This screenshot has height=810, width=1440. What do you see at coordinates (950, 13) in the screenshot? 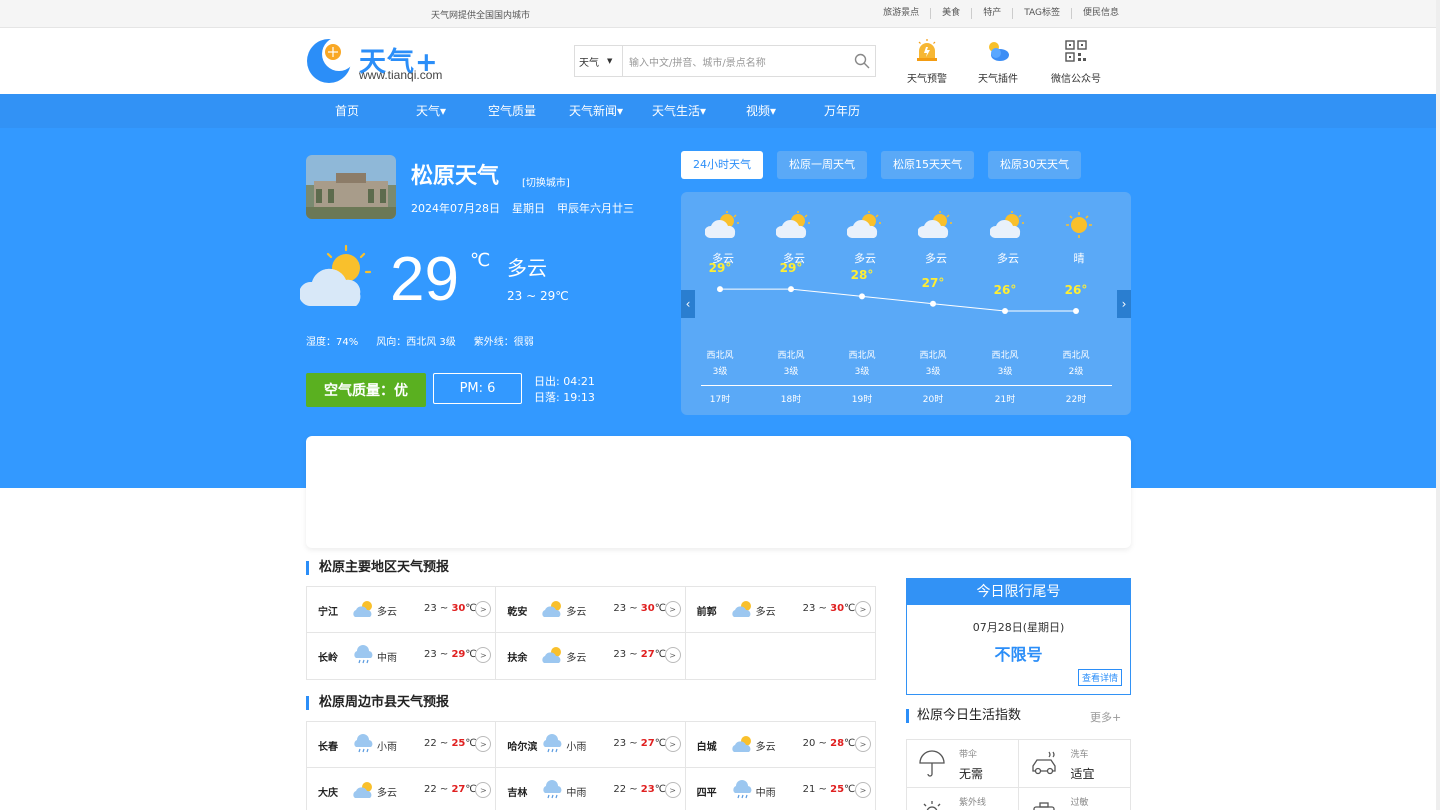
I see `top-link-food: 美食` at bounding box center [950, 13].